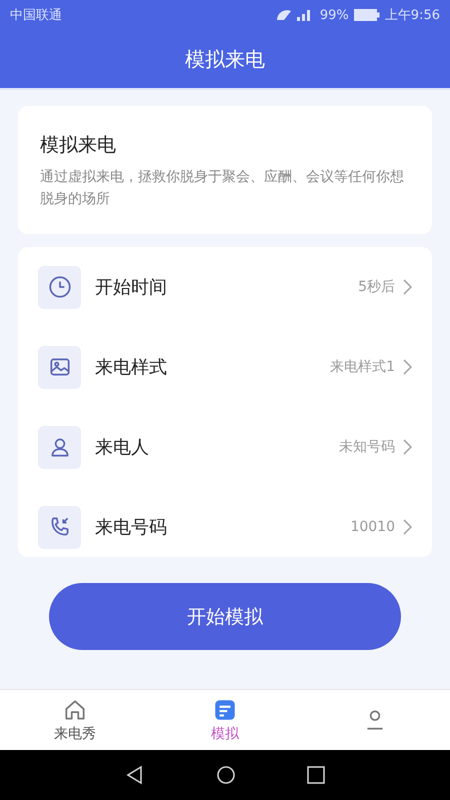 The width and height of the screenshot is (450, 800). Describe the element at coordinates (75, 720) in the screenshot. I see `tab-item: 来电秀` at that location.